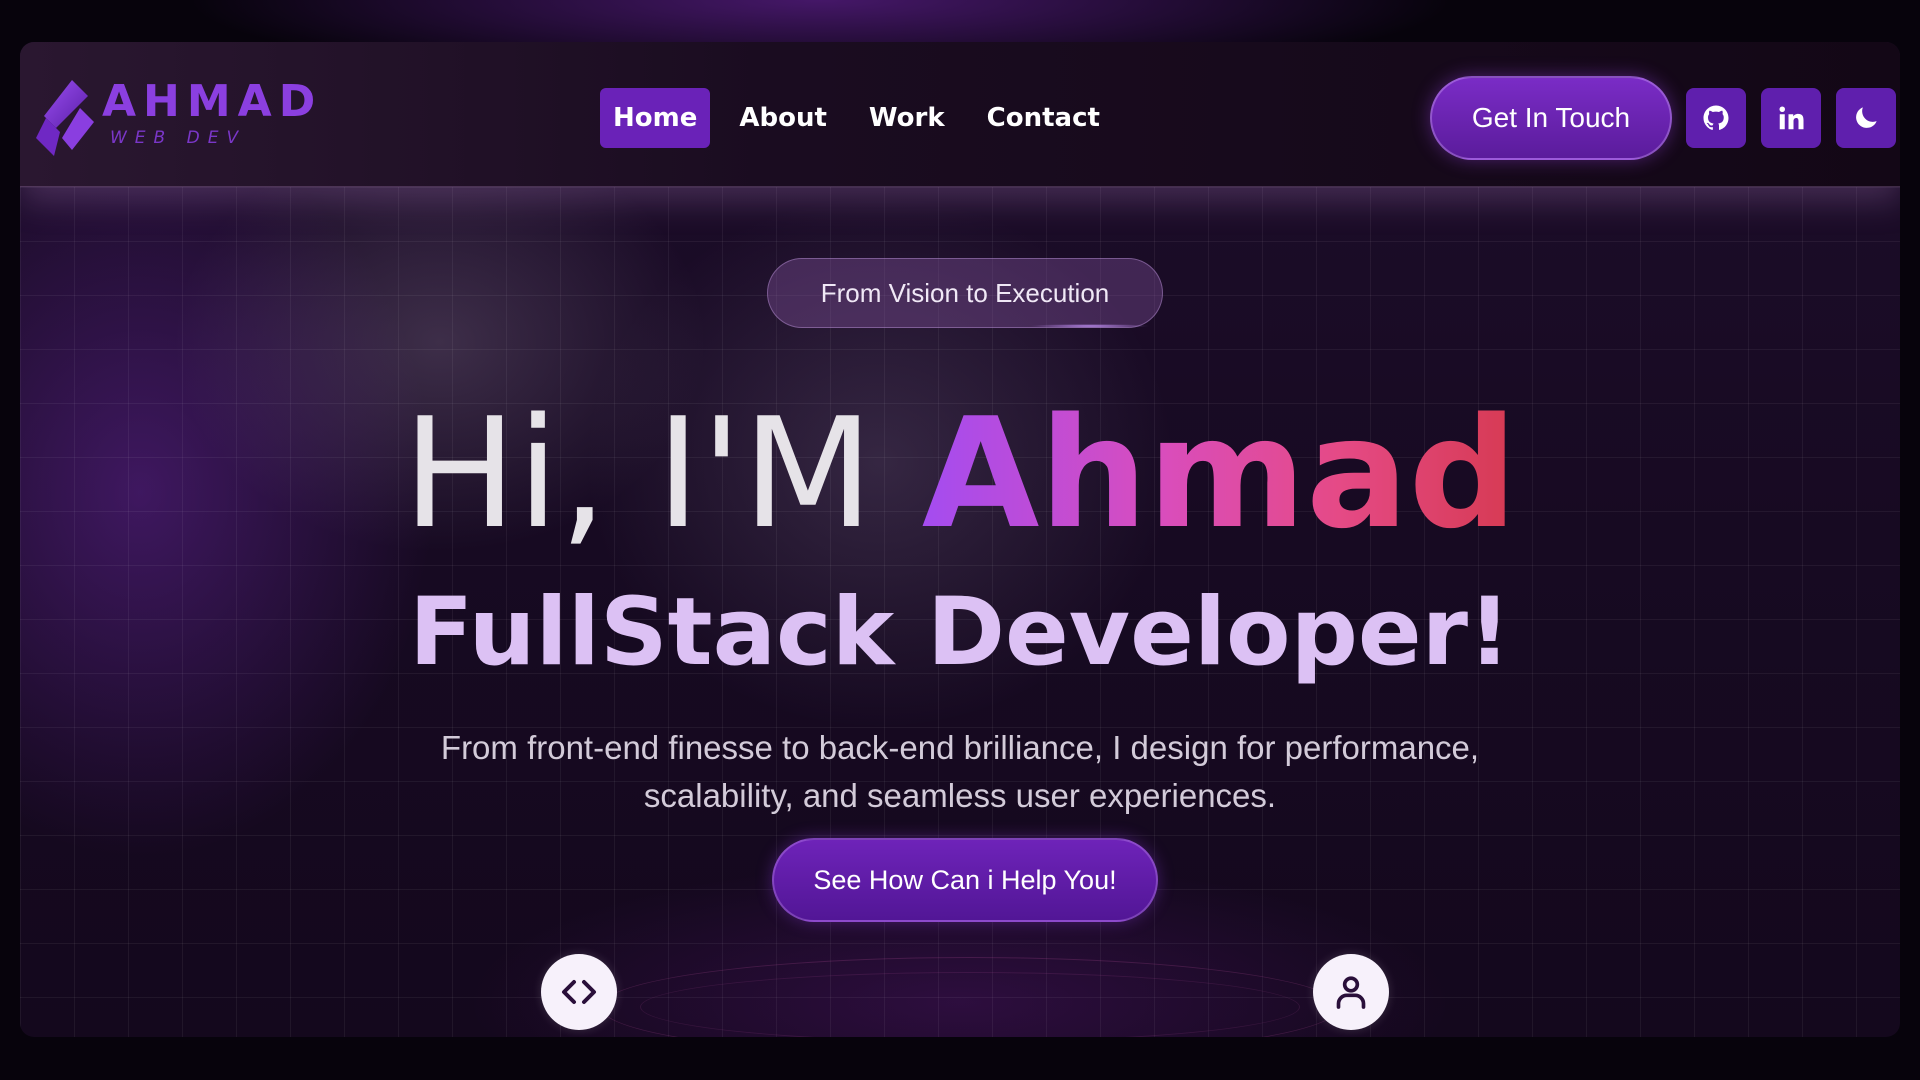 The height and width of the screenshot is (1080, 1920). What do you see at coordinates (1551, 118) in the screenshot?
I see `get-in-touch-button: Get In Touch` at bounding box center [1551, 118].